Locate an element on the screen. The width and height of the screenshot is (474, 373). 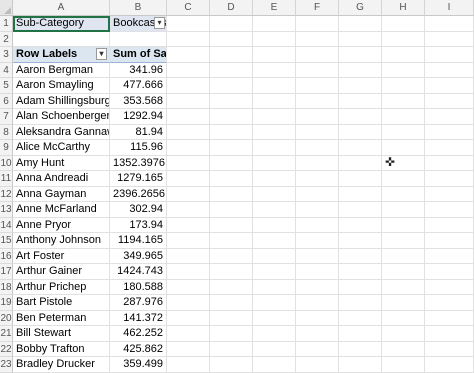
row-label: Bobby Trafton is located at coordinates (61, 349).